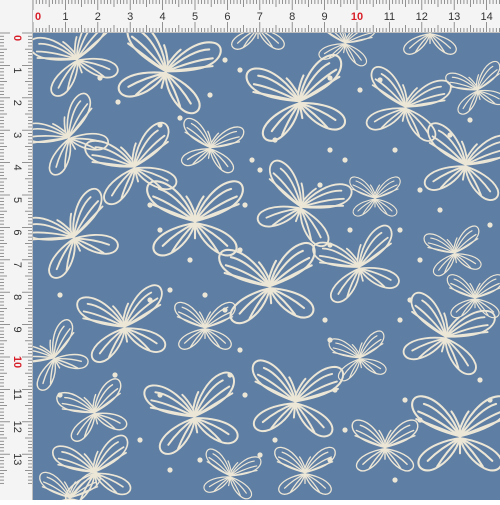 The height and width of the screenshot is (505, 500). I want to click on ruler-left-label: 4, so click(17, 168).